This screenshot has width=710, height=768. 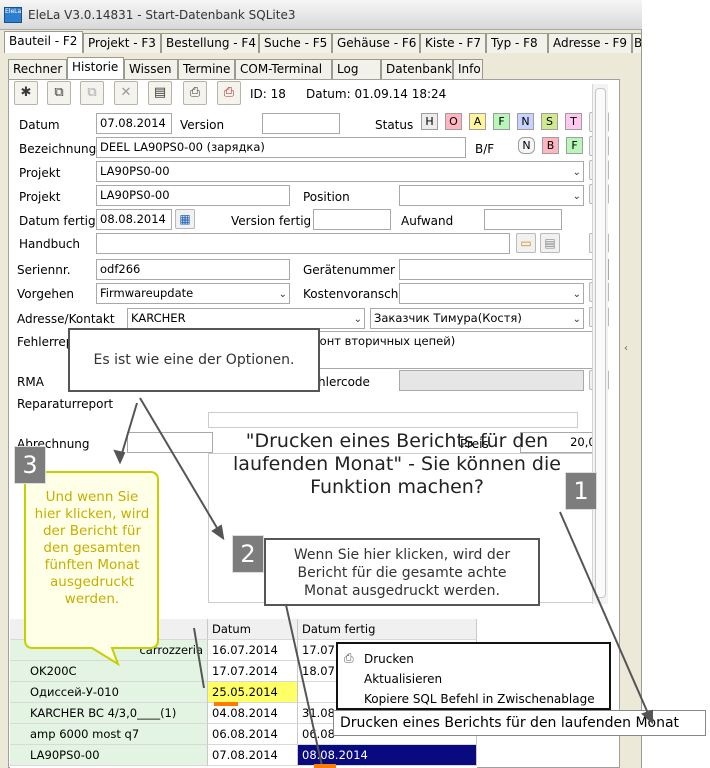 What do you see at coordinates (30, 465) in the screenshot?
I see `badge-3: 3` at bounding box center [30, 465].